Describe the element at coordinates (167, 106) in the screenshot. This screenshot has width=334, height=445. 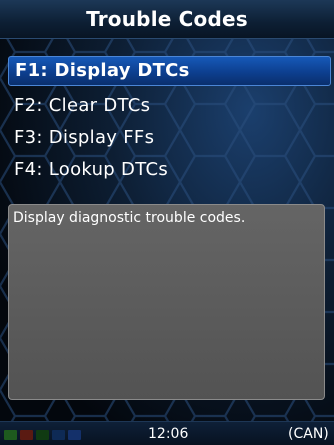
I see `menu-item-clear-dtcs: F2: Clear DTCs` at that location.